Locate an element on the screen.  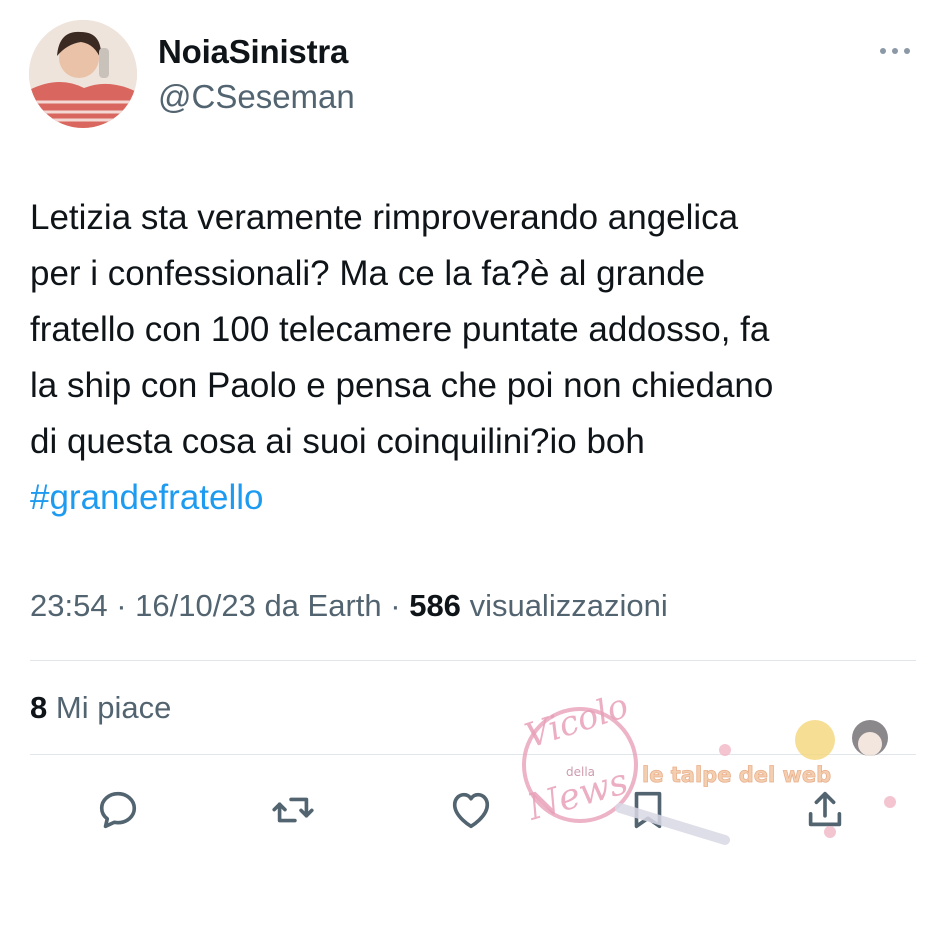
avatar-photo is located at coordinates (83, 74).